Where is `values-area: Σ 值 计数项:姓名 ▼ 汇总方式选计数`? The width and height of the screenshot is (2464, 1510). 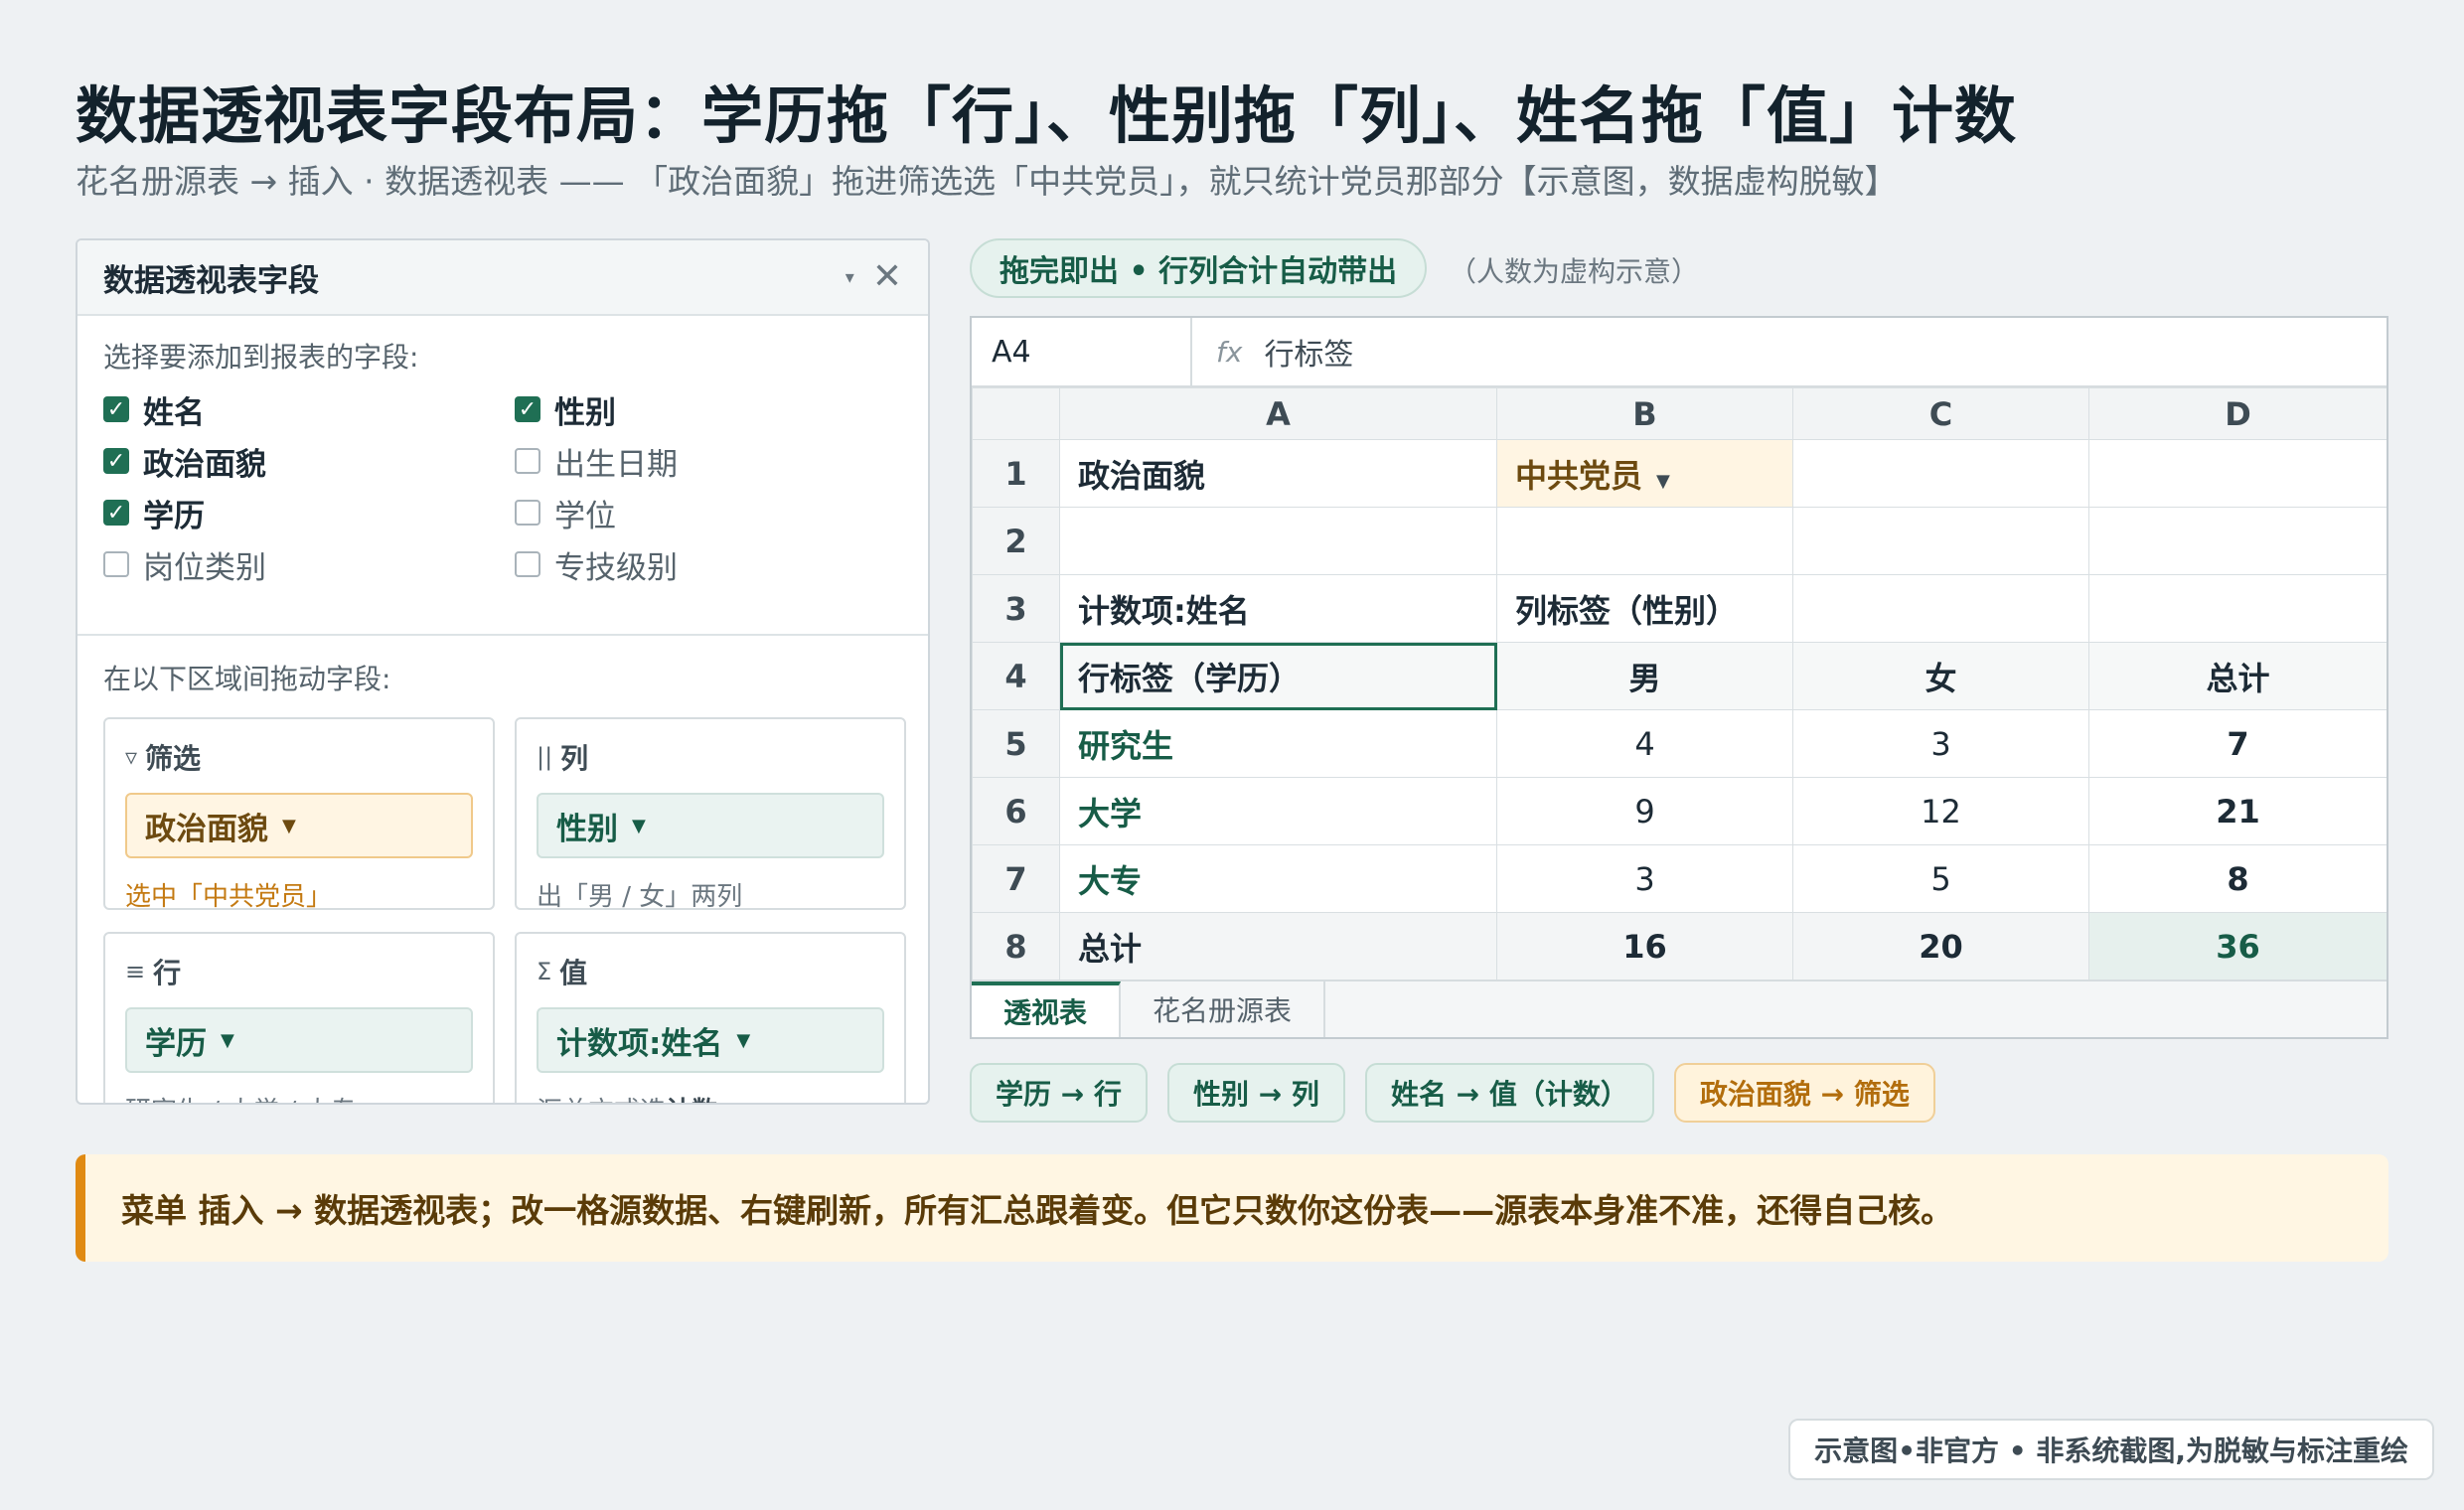
values-area: Σ 值 计数项:姓名 ▼ 汇总方式选计数 is located at coordinates (710, 1018).